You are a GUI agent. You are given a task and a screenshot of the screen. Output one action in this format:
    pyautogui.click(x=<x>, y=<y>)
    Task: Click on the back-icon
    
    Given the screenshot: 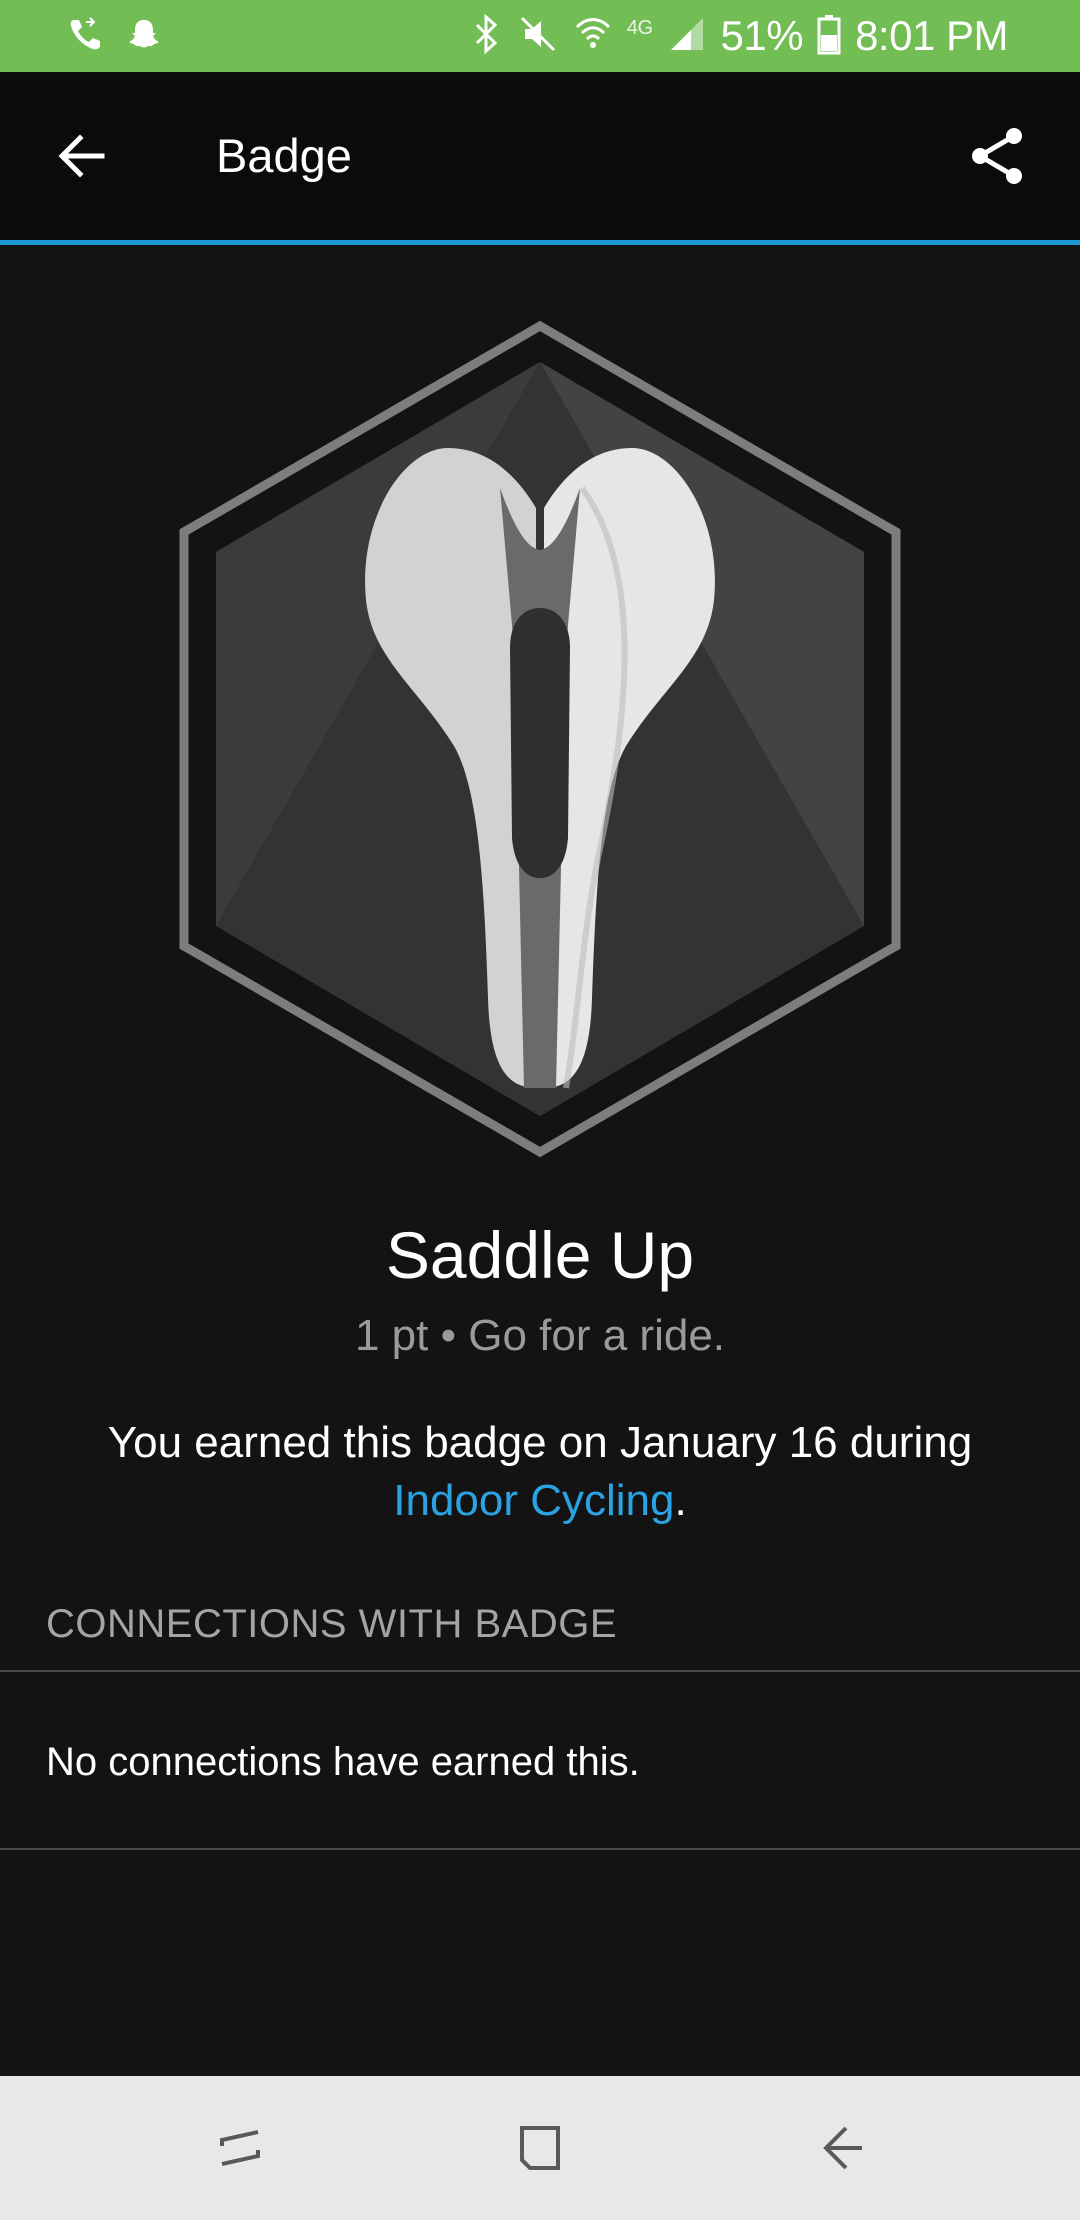 What is the action you would take?
    pyautogui.click(x=842, y=2148)
    